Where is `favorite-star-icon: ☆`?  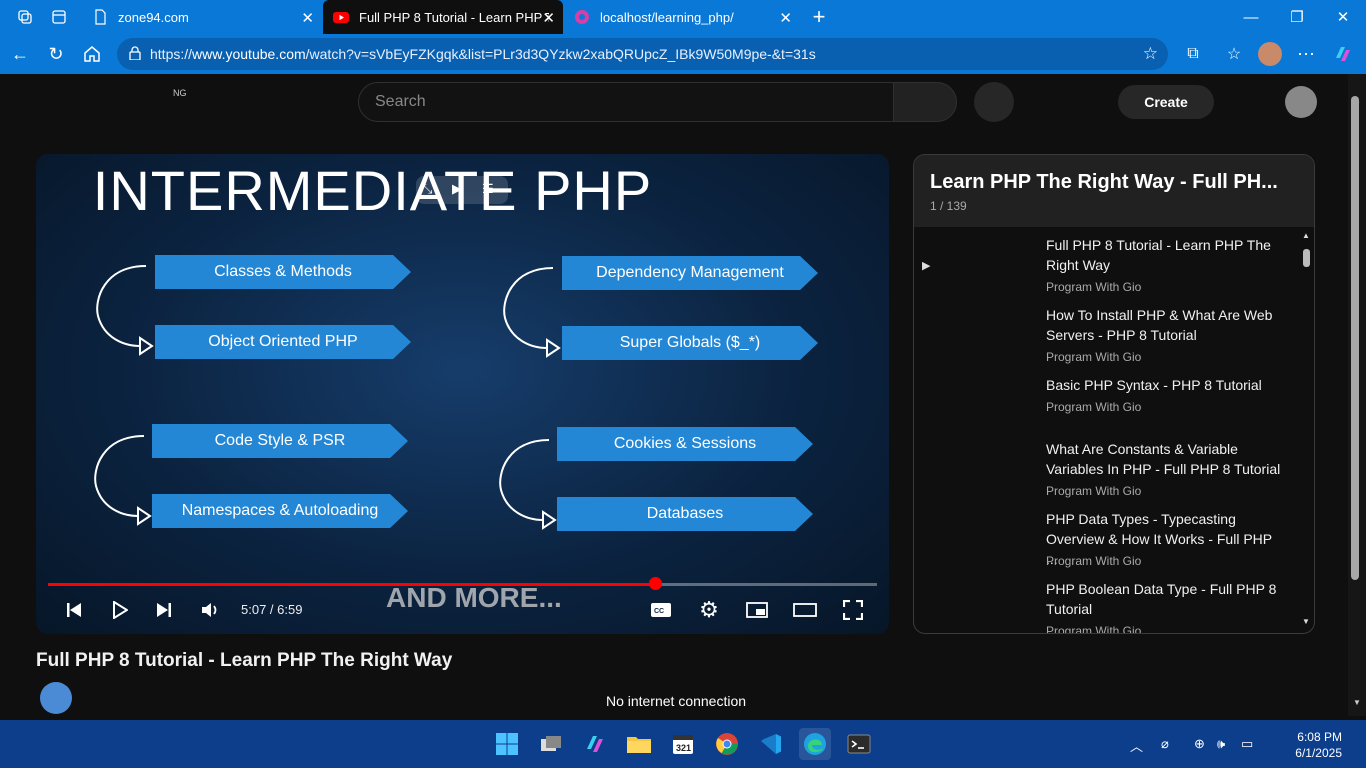 favorite-star-icon: ☆ is located at coordinates (1150, 54).